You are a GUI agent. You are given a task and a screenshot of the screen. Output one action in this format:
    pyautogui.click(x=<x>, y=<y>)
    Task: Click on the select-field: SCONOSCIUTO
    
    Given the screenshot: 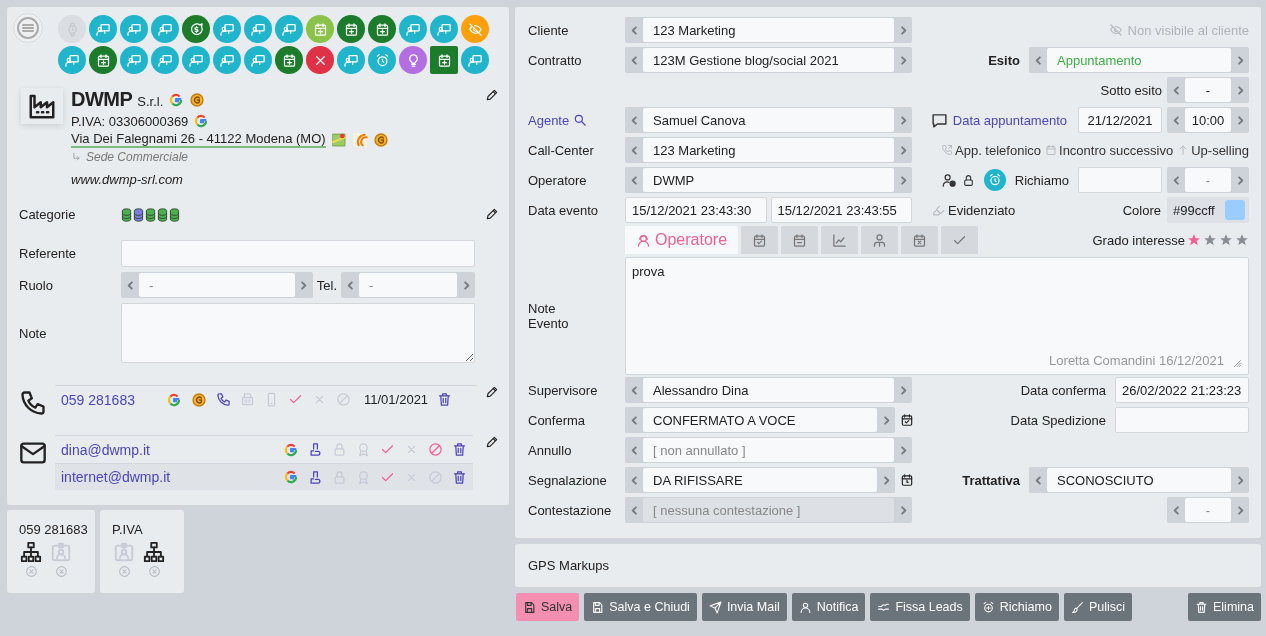 What is the action you would take?
    pyautogui.click(x=1139, y=480)
    